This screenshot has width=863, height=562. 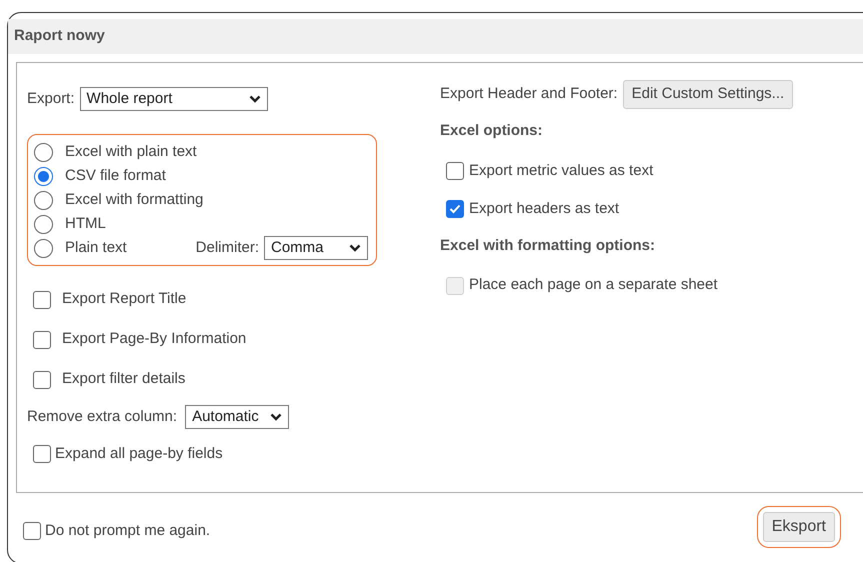 I want to click on window-title: Raport nowy, so click(x=59, y=36).